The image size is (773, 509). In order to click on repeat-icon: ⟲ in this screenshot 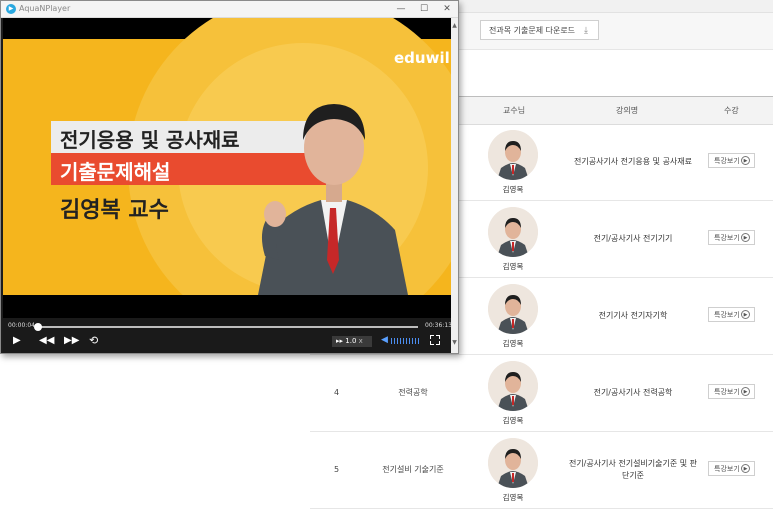, I will do `click(93, 341)`.